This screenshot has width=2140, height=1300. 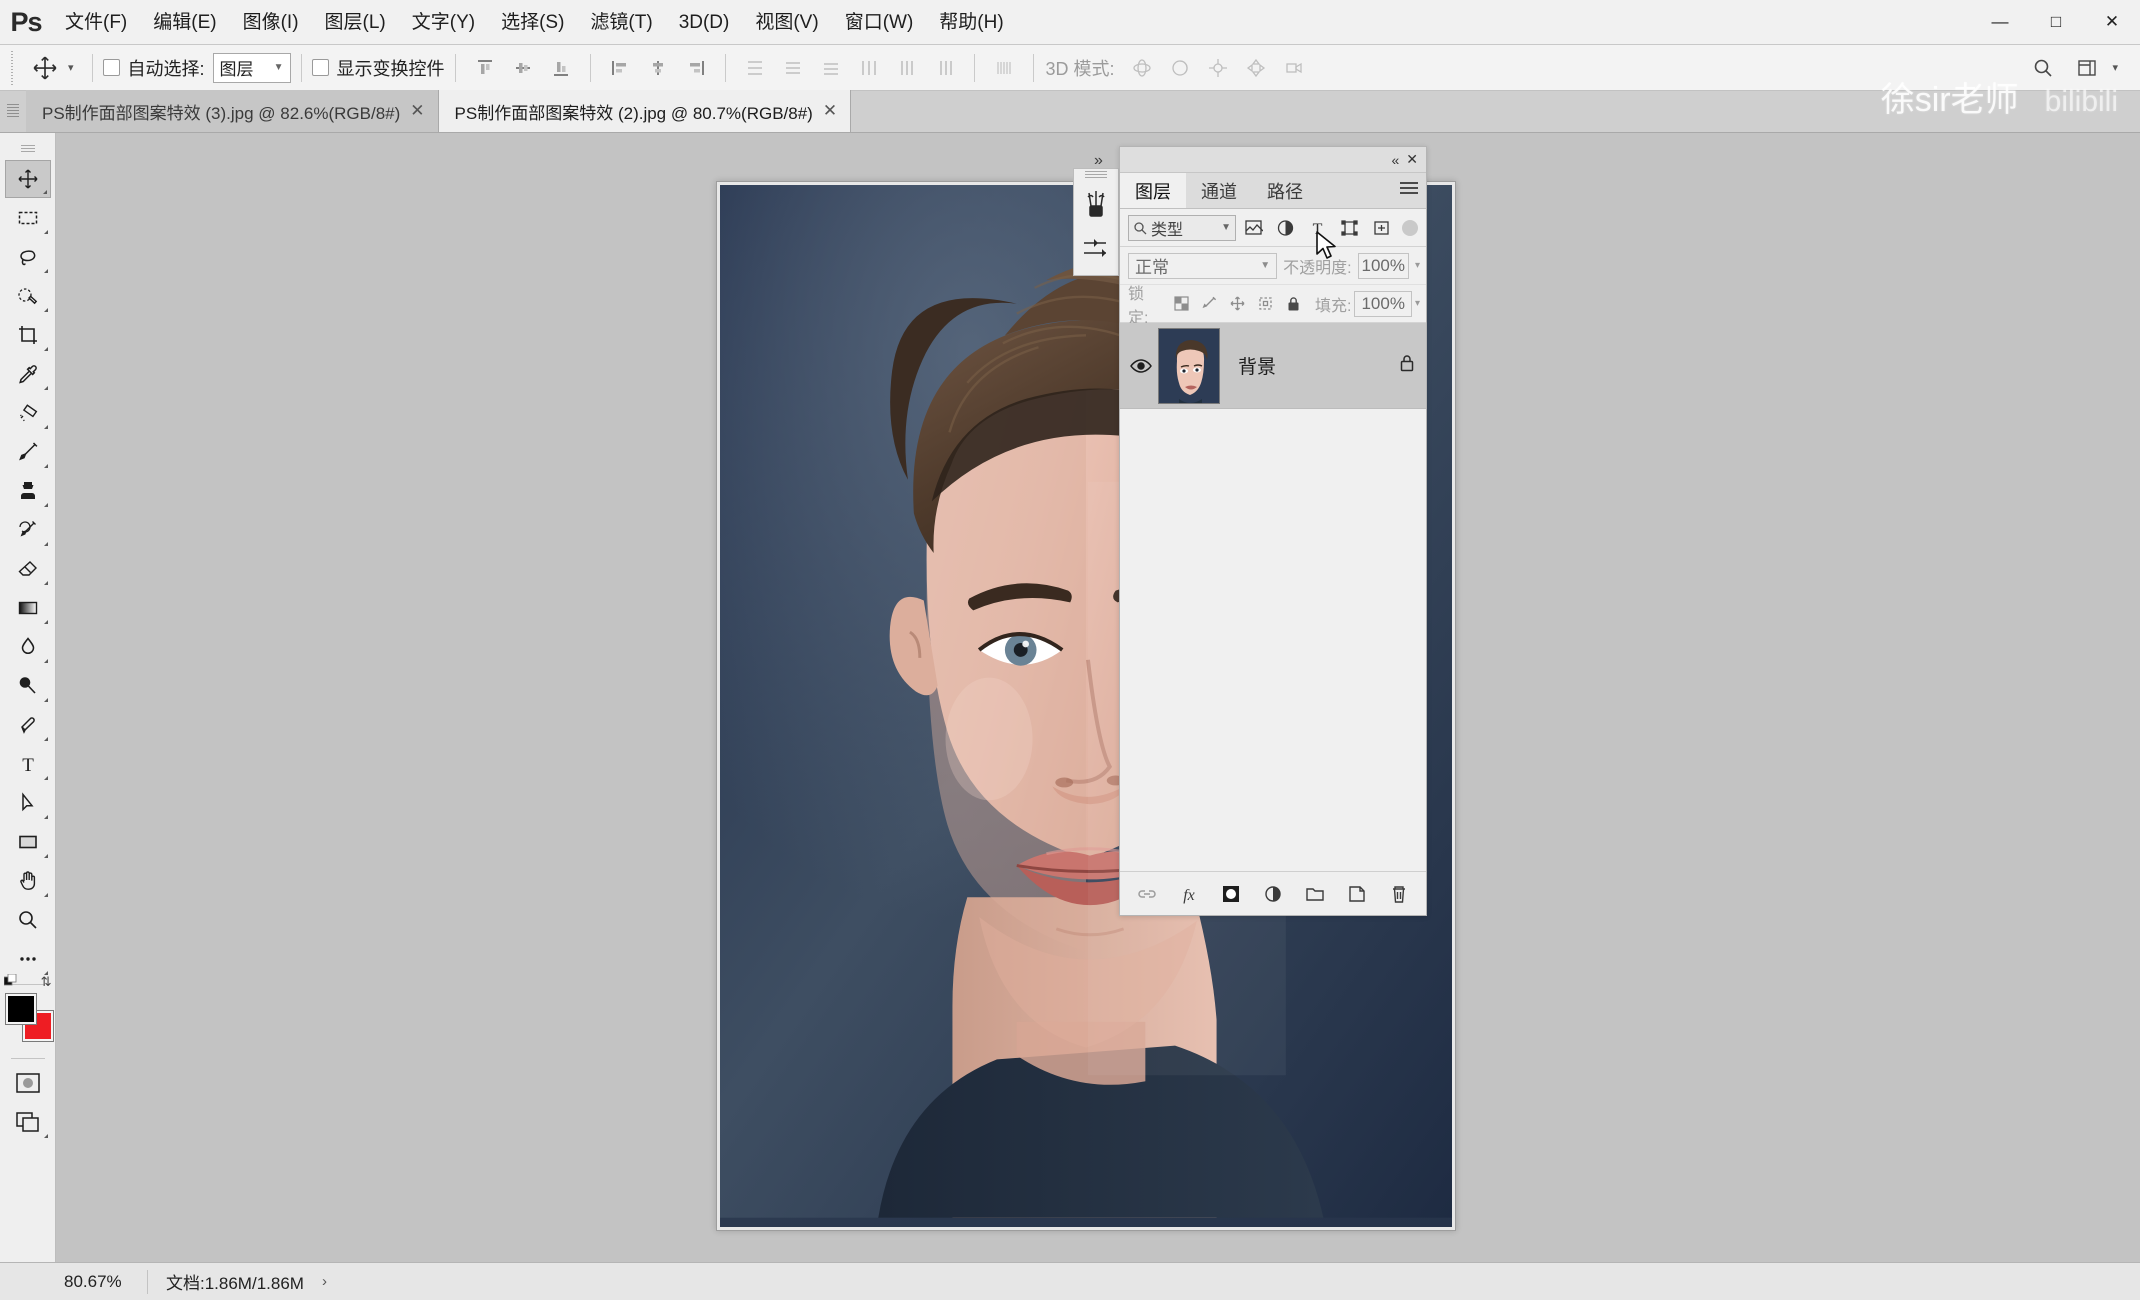 I want to click on distribute-right-edges-button, so click(x=945, y=68).